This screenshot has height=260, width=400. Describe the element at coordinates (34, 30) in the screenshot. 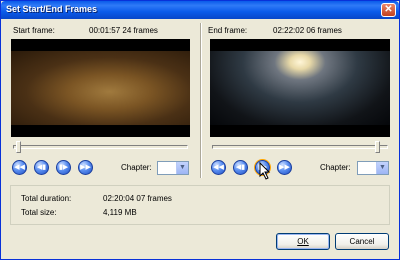

I see `start-frame-label: Start frame:` at that location.